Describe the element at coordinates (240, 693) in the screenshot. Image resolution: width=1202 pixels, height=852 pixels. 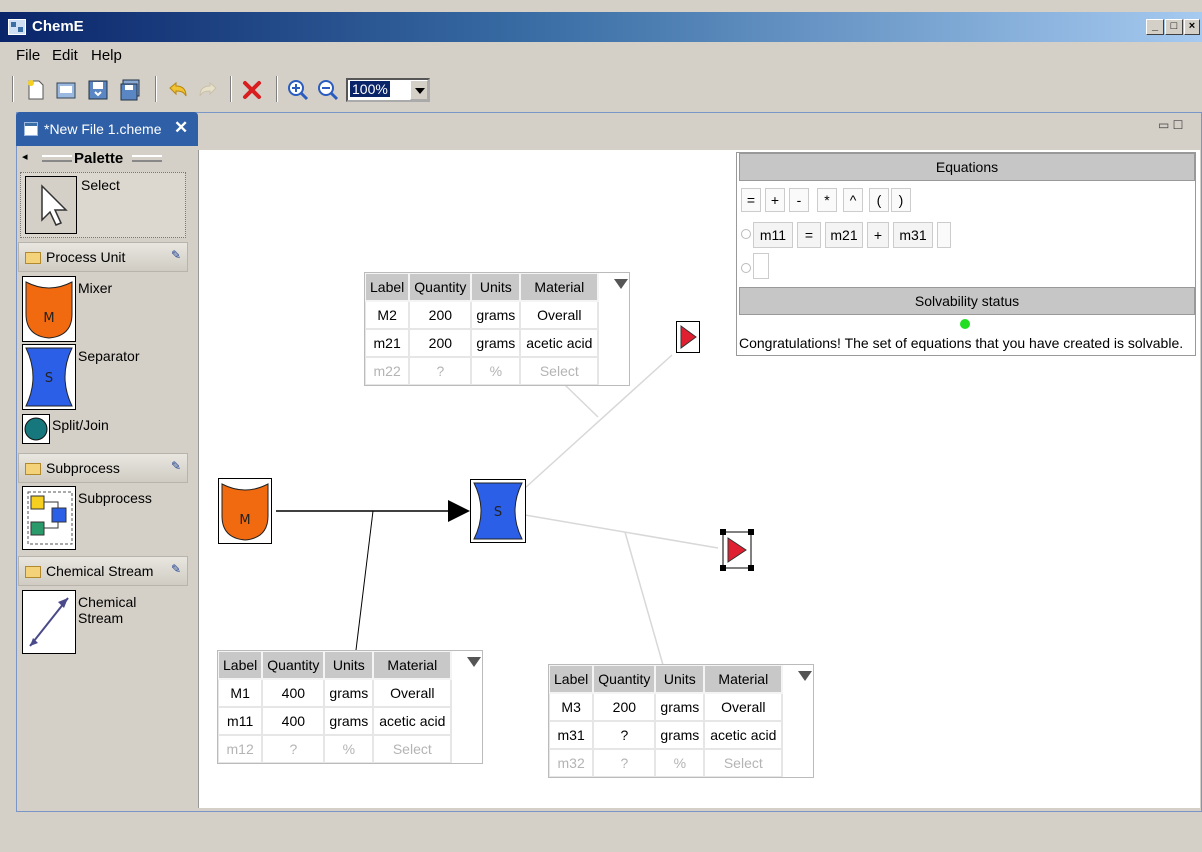
I see `cell: M1` at that location.